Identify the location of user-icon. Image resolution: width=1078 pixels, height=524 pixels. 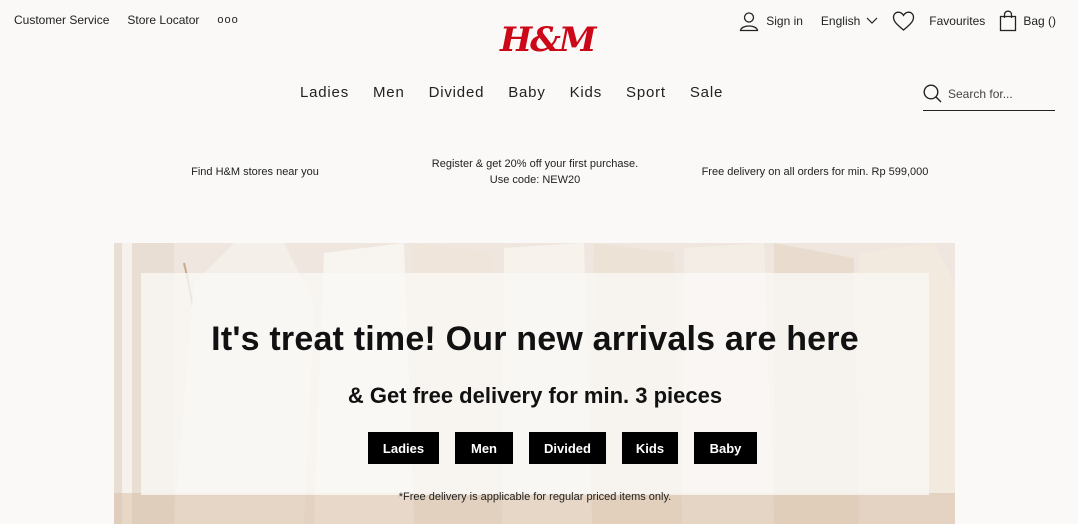
(749, 22).